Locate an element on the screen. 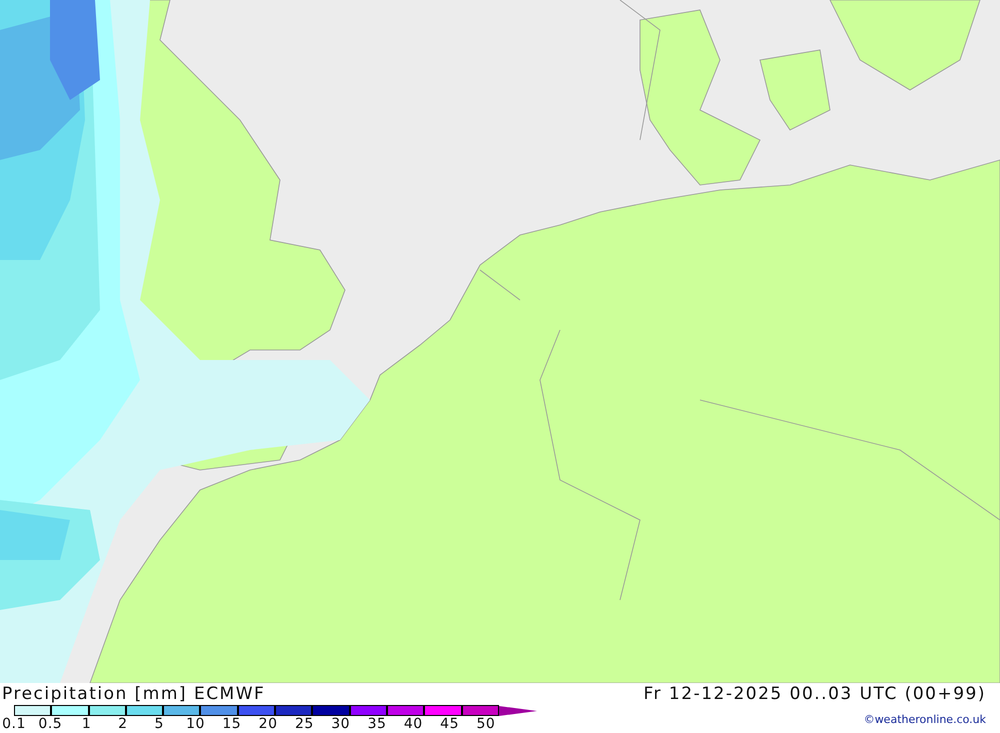 This screenshot has width=1000, height=733. legend-label: 25 is located at coordinates (304, 724).